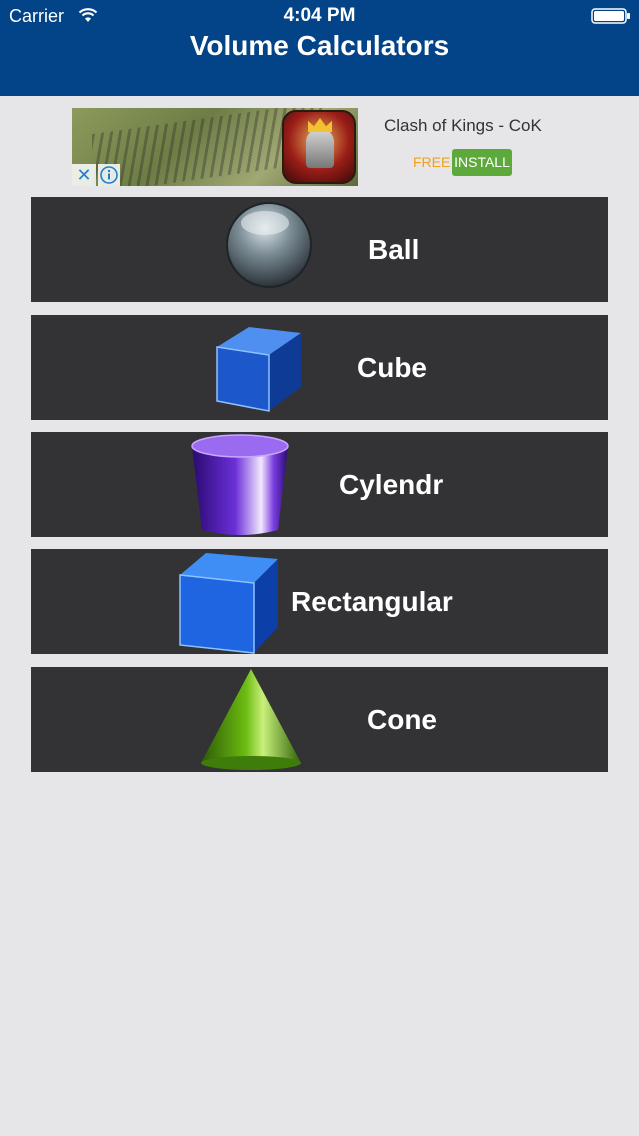 This screenshot has height=1136, width=639. I want to click on battery-icon, so click(610, 16).